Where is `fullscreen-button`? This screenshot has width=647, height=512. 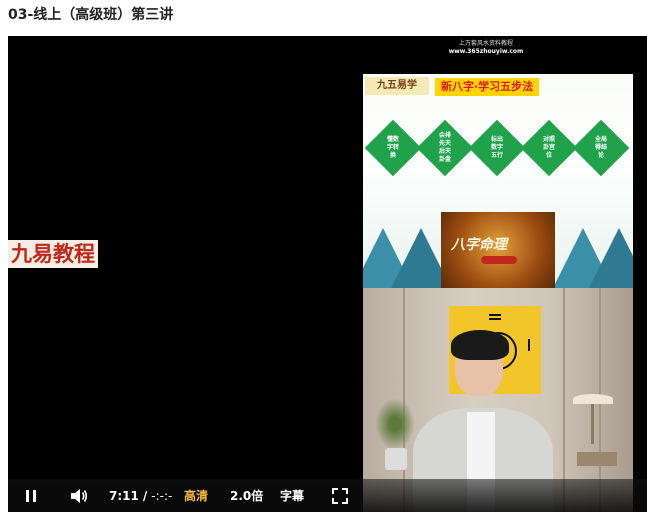
fullscreen-button is located at coordinates (340, 495).